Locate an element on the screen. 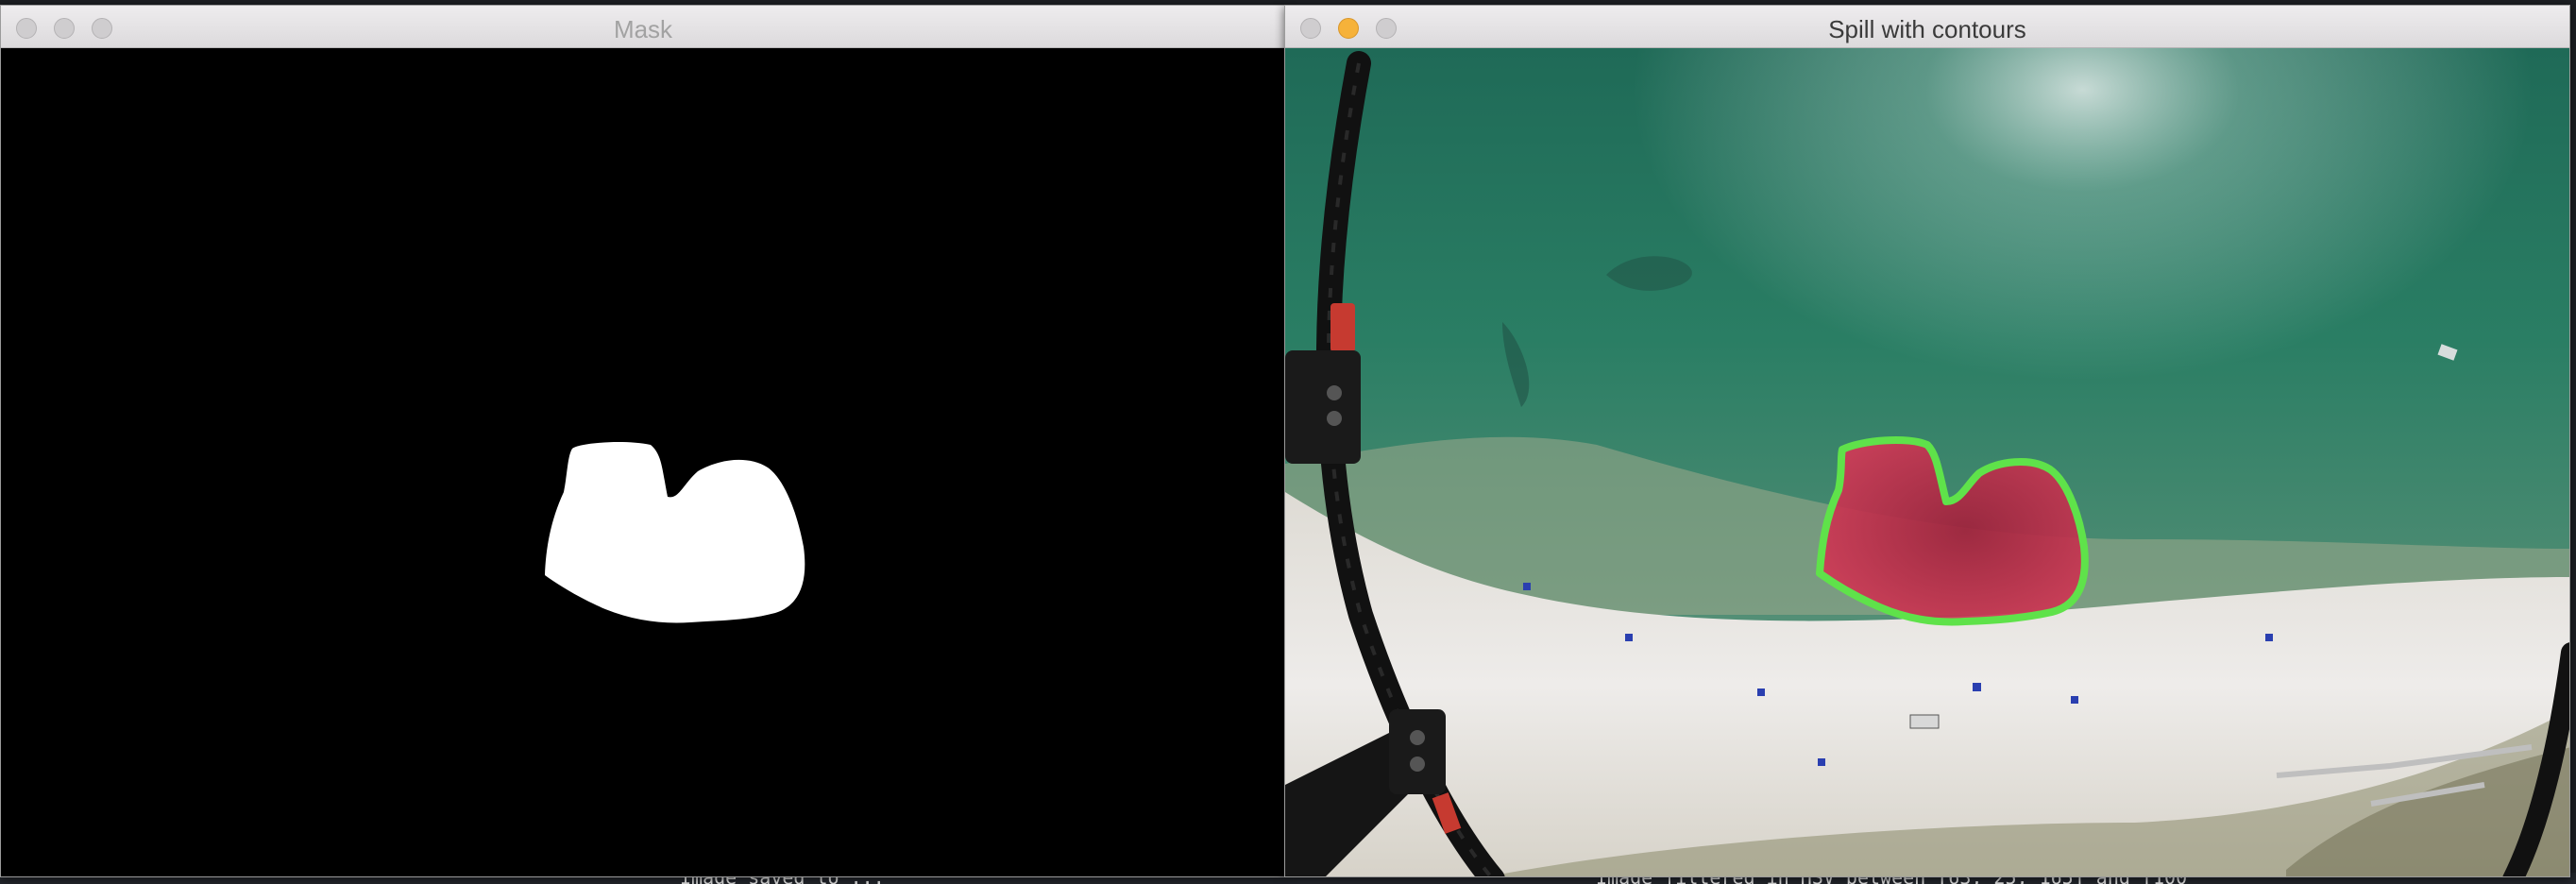 The height and width of the screenshot is (884, 2576). window-title: Mask is located at coordinates (643, 29).